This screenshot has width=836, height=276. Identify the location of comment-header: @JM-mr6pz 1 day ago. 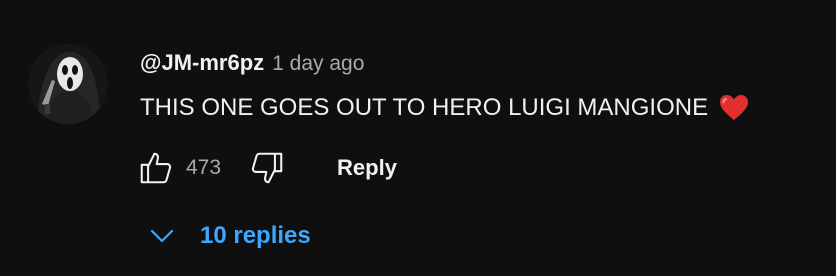
(252, 64).